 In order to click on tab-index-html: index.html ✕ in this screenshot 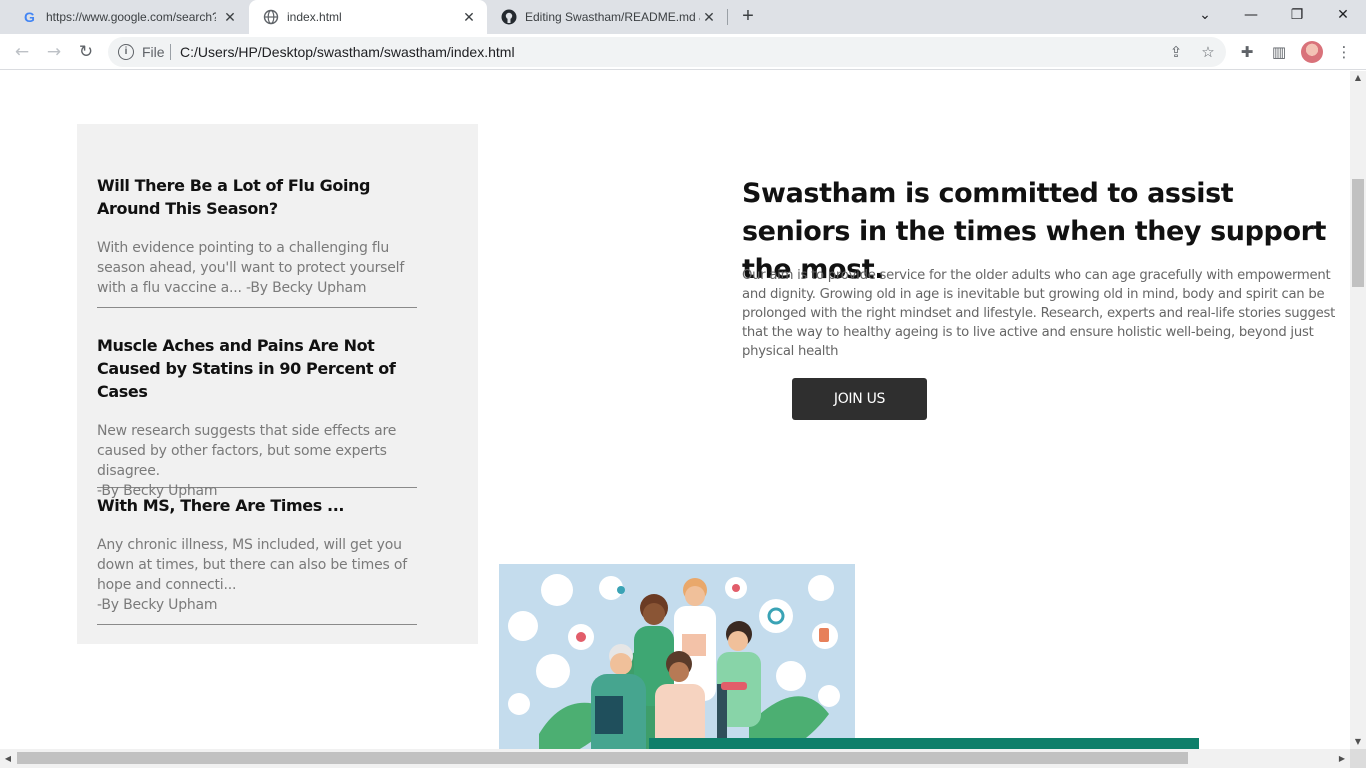, I will do `click(368, 17)`.